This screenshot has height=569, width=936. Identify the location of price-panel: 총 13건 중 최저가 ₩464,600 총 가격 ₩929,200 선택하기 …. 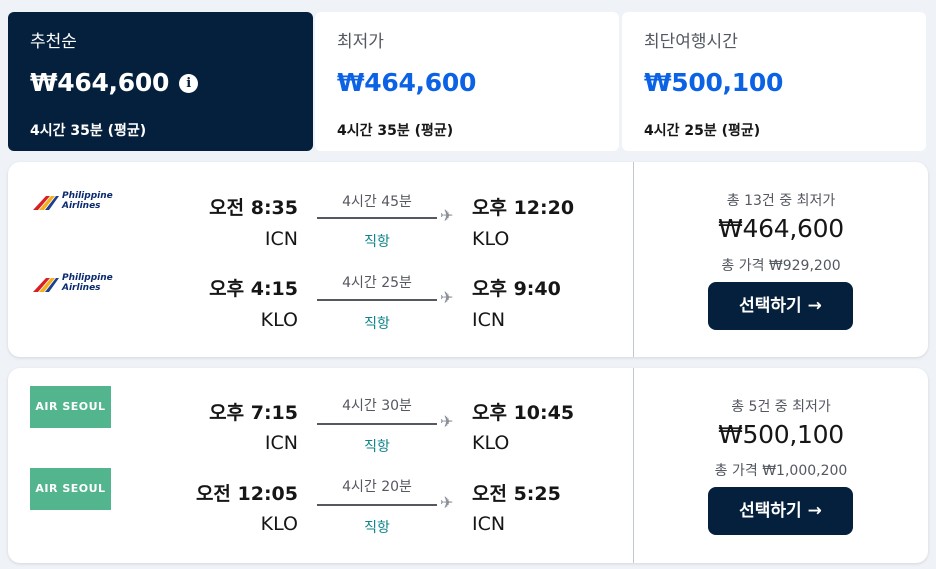
(781, 259).